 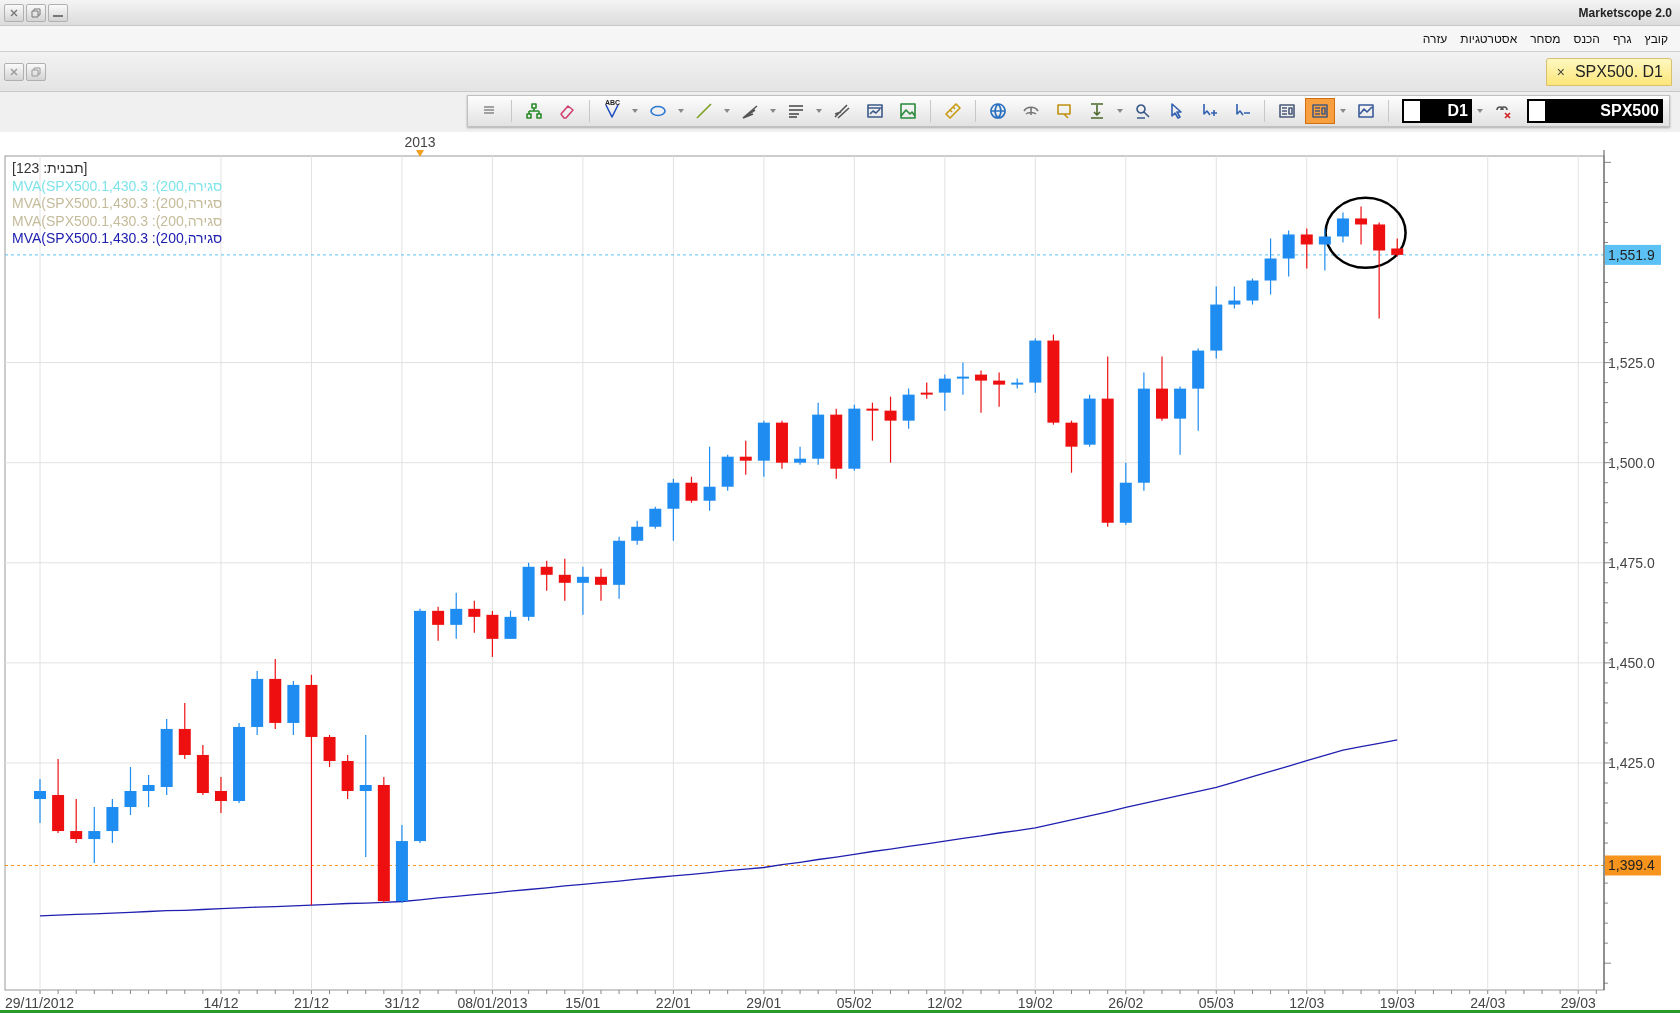 I want to click on date-label: 24/03, so click(x=1488, y=1003).